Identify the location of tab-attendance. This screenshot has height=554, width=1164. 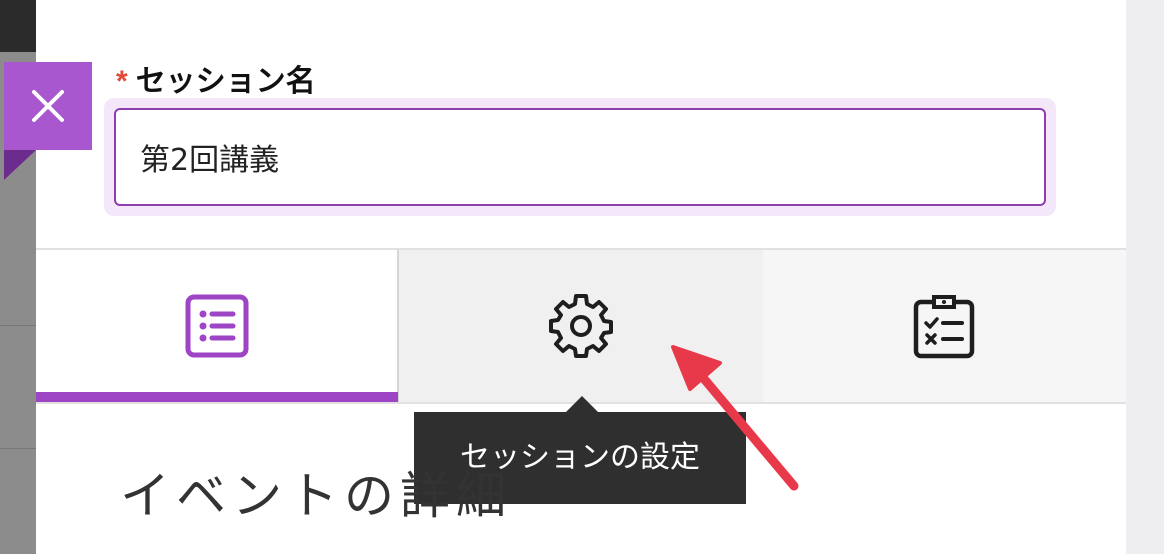
(944, 326).